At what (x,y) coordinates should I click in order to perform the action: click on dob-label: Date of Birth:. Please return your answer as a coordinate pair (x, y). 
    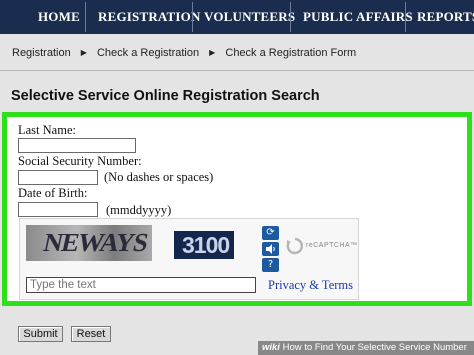
    Looking at the image, I should click on (53, 193).